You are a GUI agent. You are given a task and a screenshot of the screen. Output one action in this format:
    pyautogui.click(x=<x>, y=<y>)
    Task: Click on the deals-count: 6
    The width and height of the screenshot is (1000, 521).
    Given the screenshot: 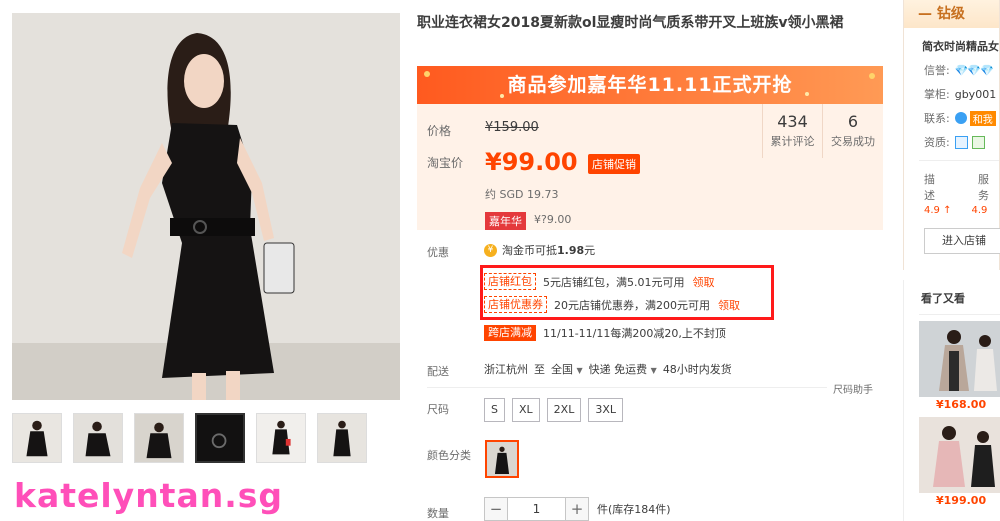 What is the action you would take?
    pyautogui.click(x=853, y=121)
    